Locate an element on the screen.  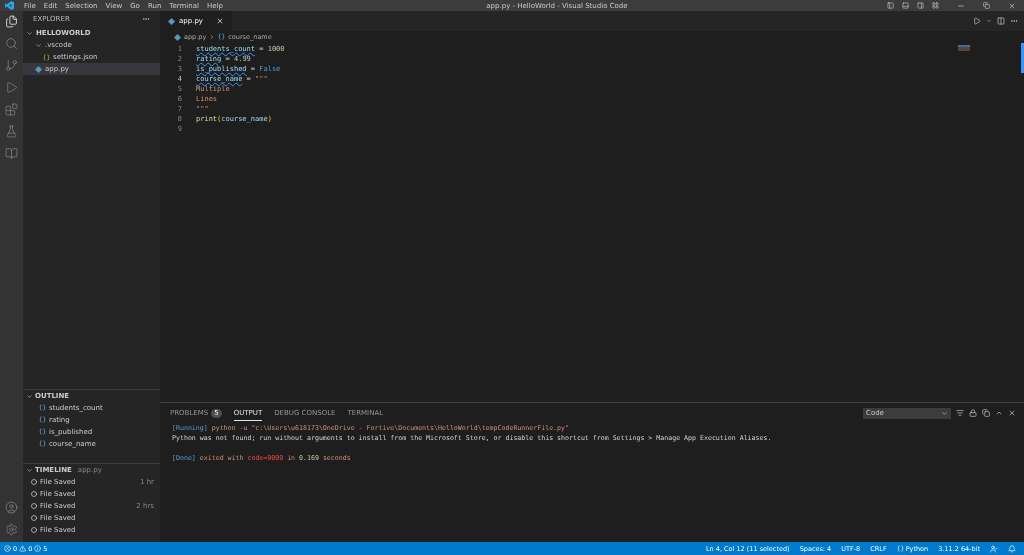
minimap is located at coordinates (964, 48).